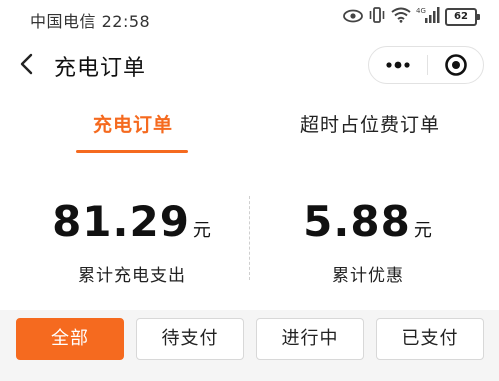  I want to click on chevron-left-icon, so click(26, 64).